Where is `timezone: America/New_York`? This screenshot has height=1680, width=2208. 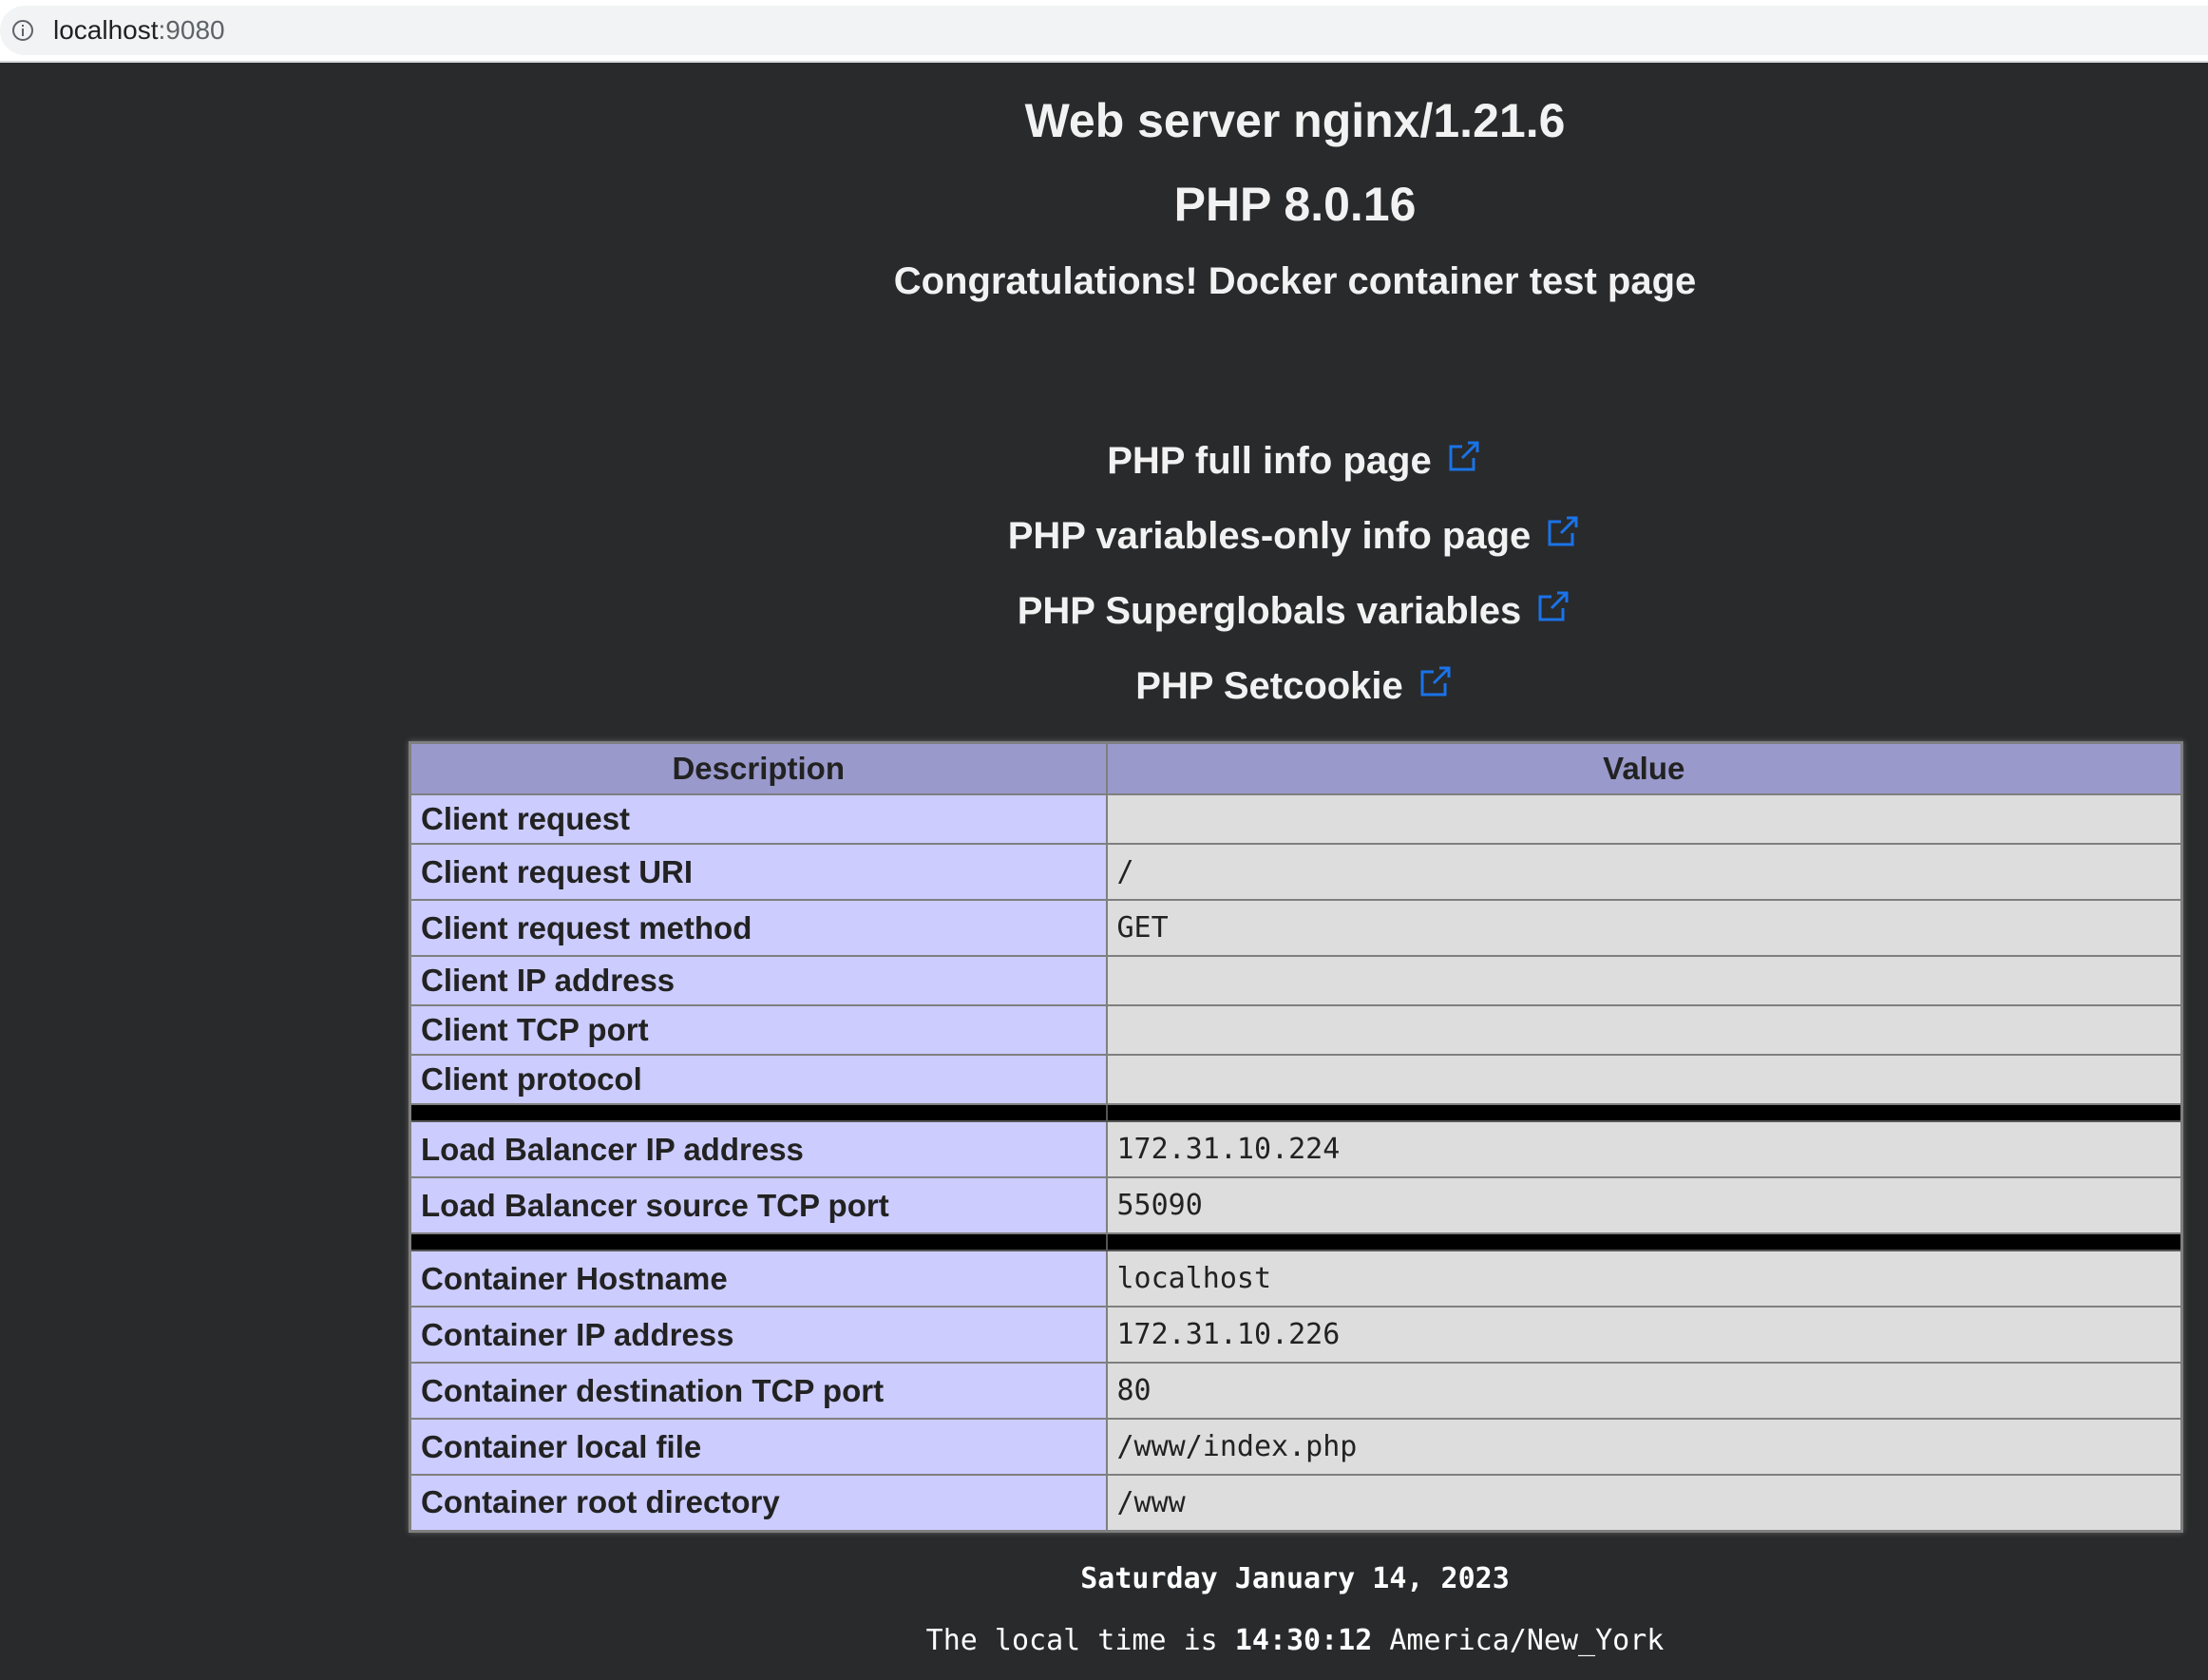 timezone: America/New_York is located at coordinates (1527, 1640).